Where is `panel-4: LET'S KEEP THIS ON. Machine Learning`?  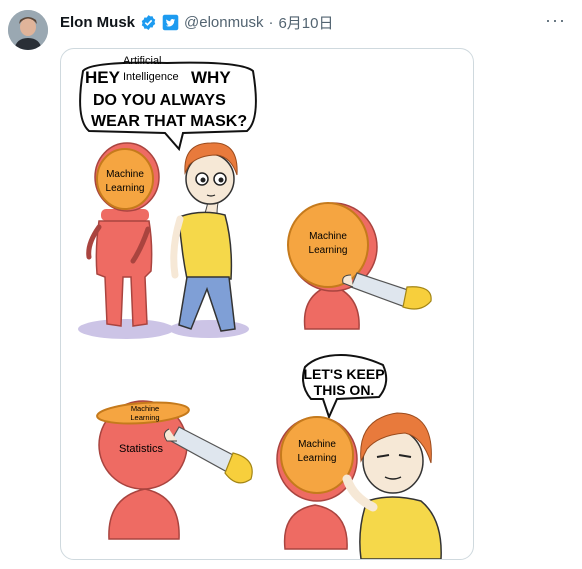 panel-4: LET'S KEEP THIS ON. Machine Learning is located at coordinates (359, 456).